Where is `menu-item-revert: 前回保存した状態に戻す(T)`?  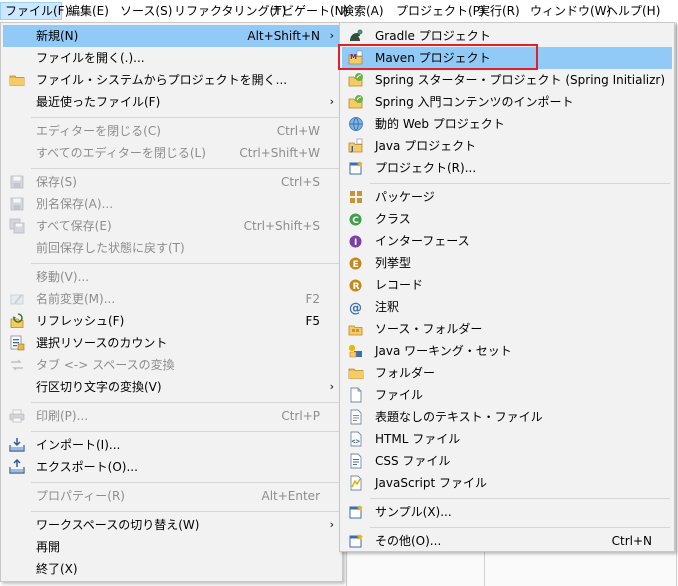
menu-item-revert: 前回保存した状態に戻す(T) is located at coordinates (171, 248).